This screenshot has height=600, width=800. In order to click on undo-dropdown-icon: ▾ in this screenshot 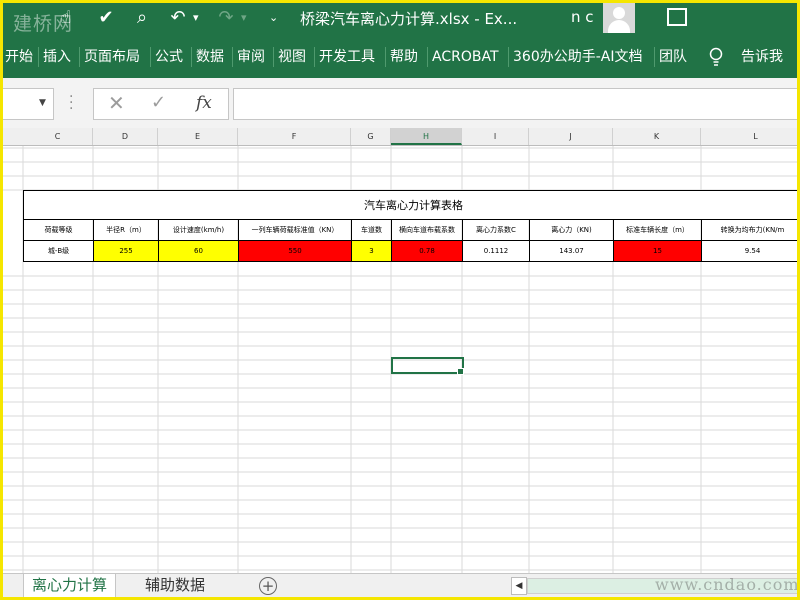, I will do `click(196, 17)`.